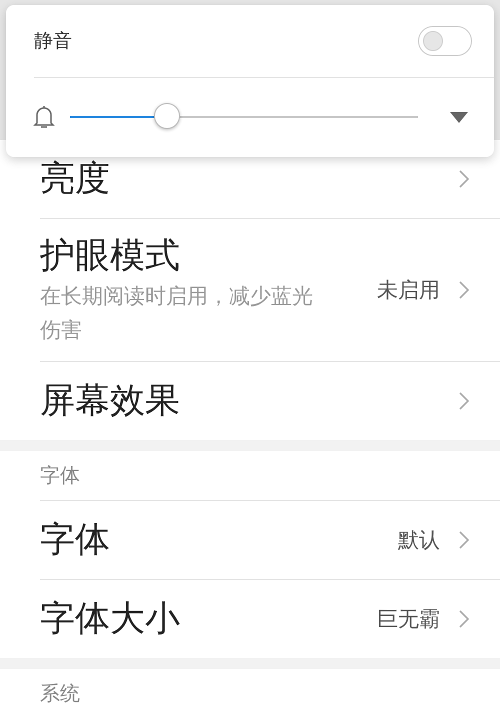 The width and height of the screenshot is (500, 711). I want to click on setting-value: 未启用, so click(408, 290).